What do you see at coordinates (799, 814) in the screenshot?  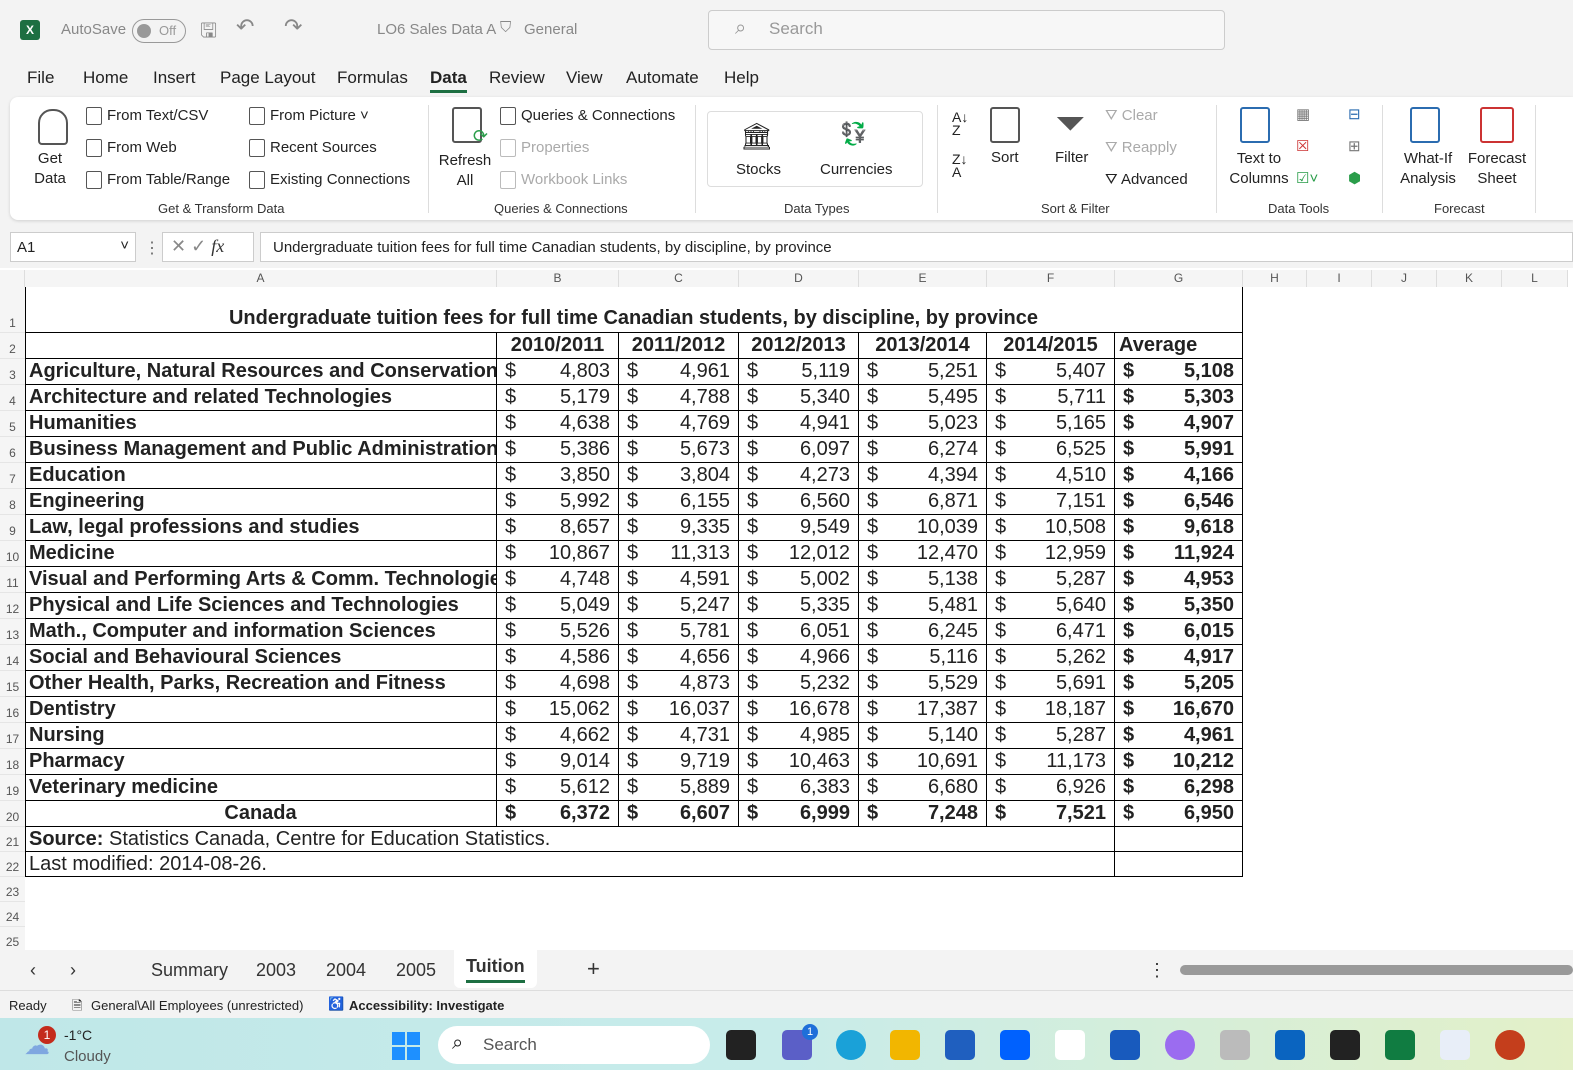 I see `value-cell: $6,999` at bounding box center [799, 814].